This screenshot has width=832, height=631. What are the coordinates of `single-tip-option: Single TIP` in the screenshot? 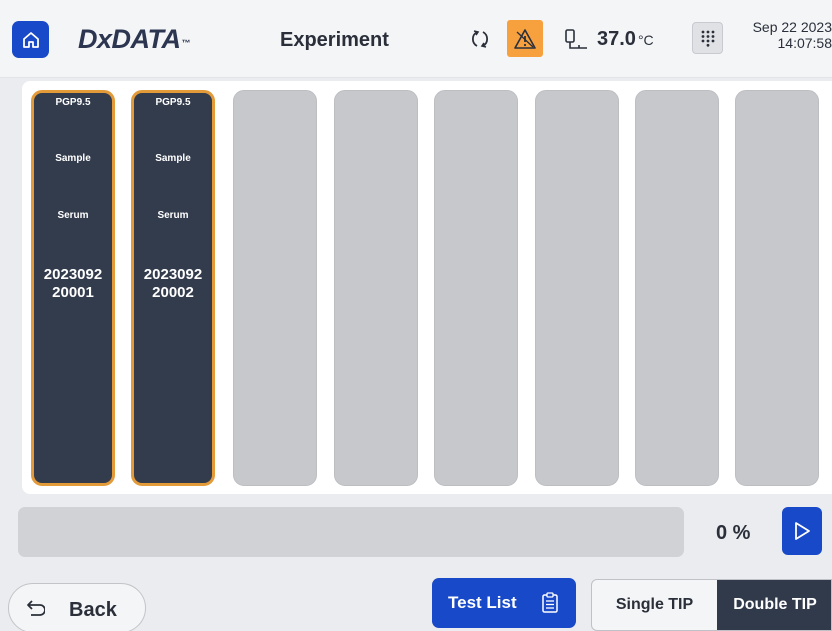 It's located at (654, 605).